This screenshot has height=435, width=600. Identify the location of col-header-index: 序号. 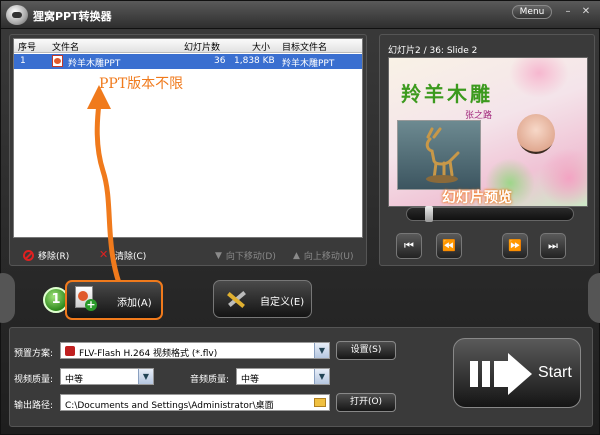
(27, 46).